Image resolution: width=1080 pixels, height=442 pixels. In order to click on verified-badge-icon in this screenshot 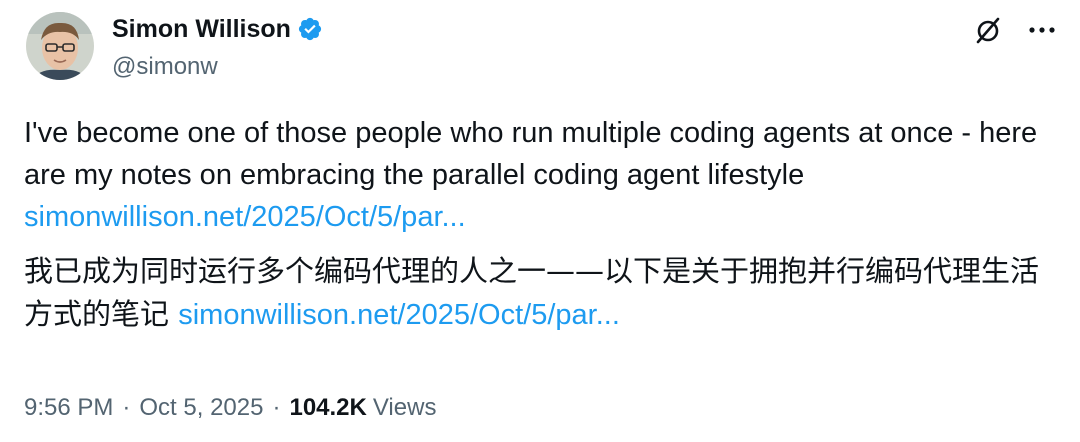, I will do `click(310, 29)`.